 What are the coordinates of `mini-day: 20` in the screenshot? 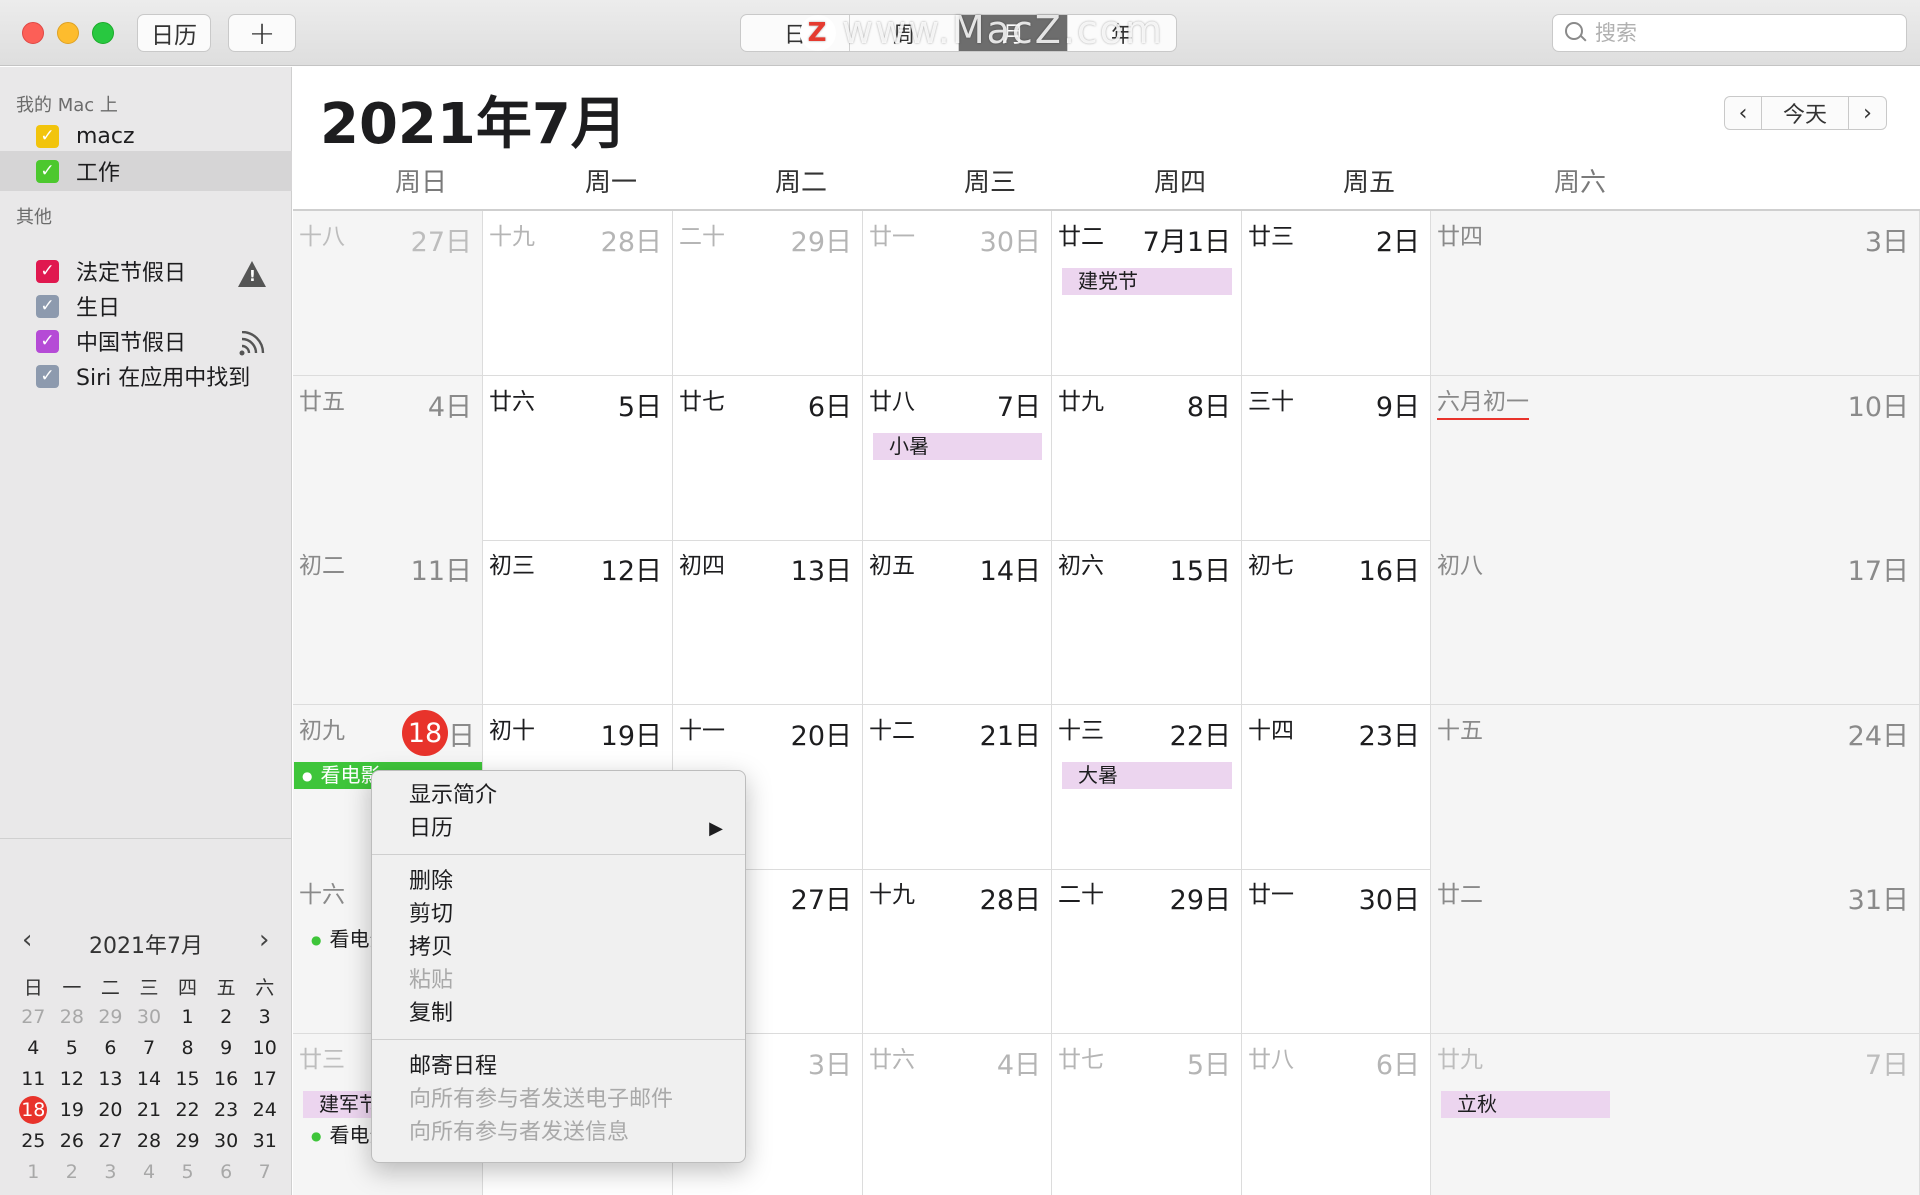 It's located at (110, 1110).